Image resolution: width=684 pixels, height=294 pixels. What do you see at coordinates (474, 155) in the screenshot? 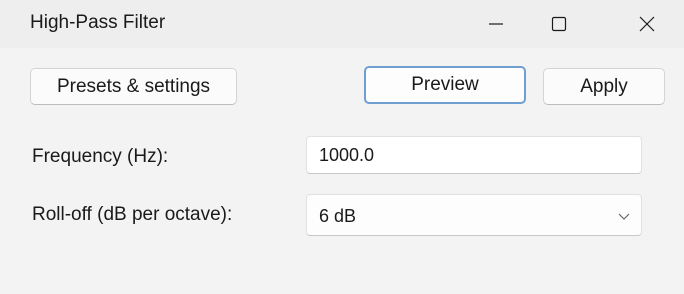
I see `frequency-input` at bounding box center [474, 155].